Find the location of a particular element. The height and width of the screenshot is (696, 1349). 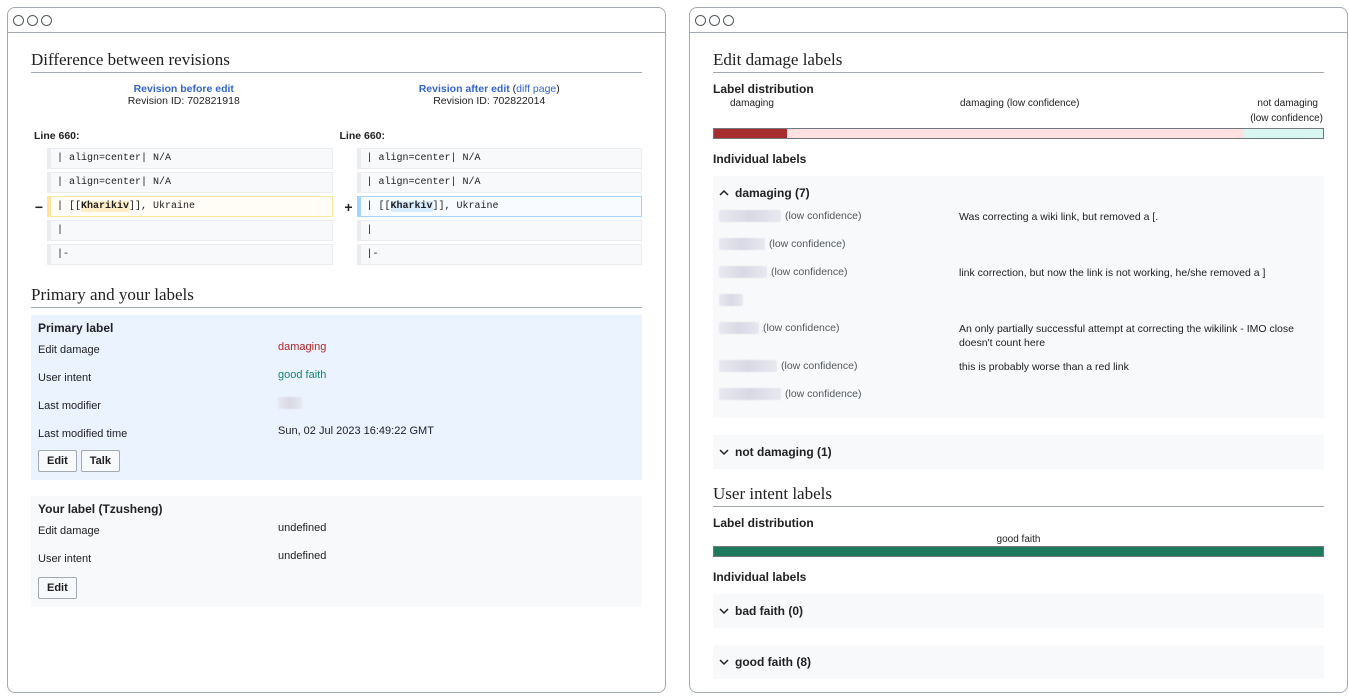

revision-after-id: Revision ID: 702822014 is located at coordinates (489, 101).